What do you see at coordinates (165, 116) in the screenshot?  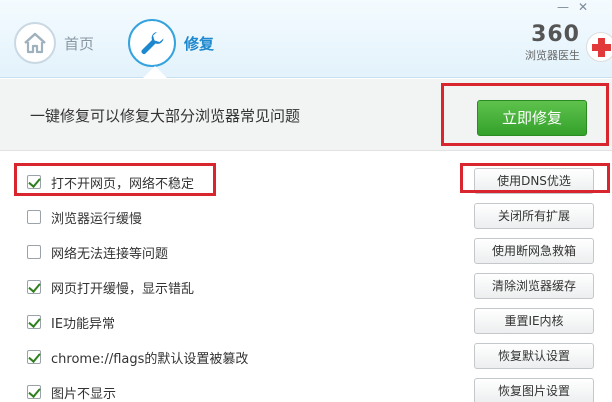 I see `banner-description: 一键修复可以修复大部分浏览器常见问题` at bounding box center [165, 116].